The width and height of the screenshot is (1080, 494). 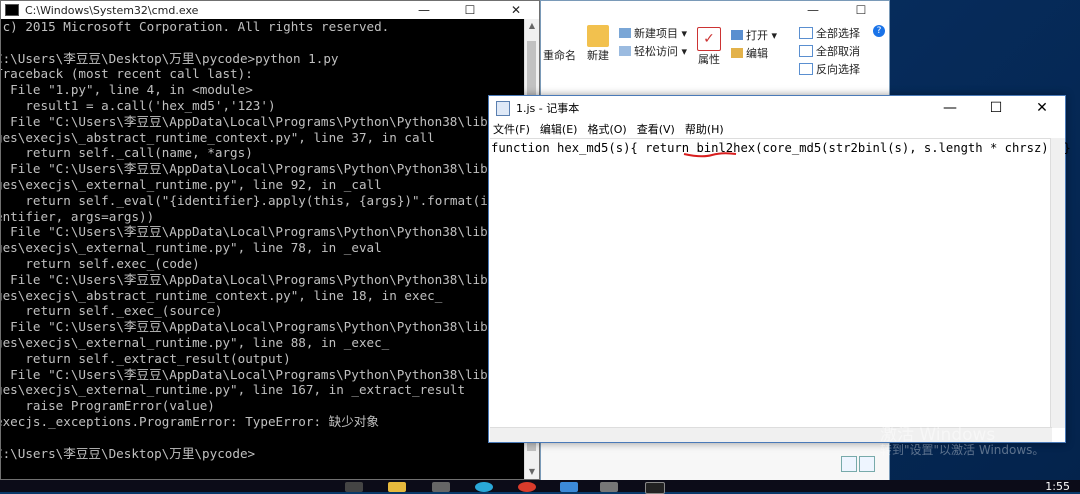 What do you see at coordinates (108, 406) in the screenshot?
I see `console-line: raise ProgramError(value)` at bounding box center [108, 406].